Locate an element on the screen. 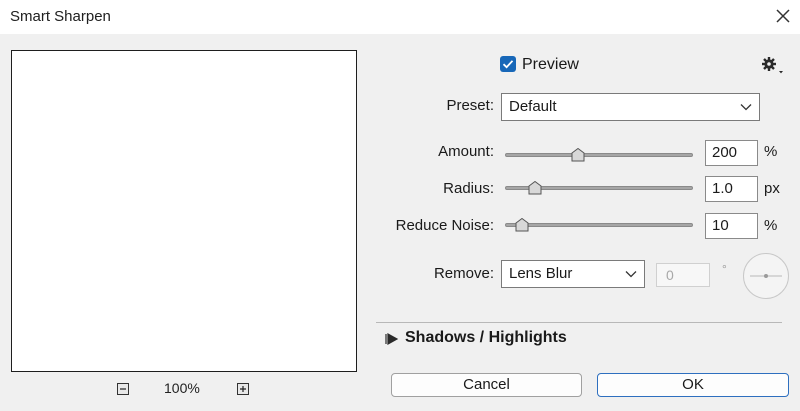 The image size is (800, 411). checkmark-icon is located at coordinates (508, 64).